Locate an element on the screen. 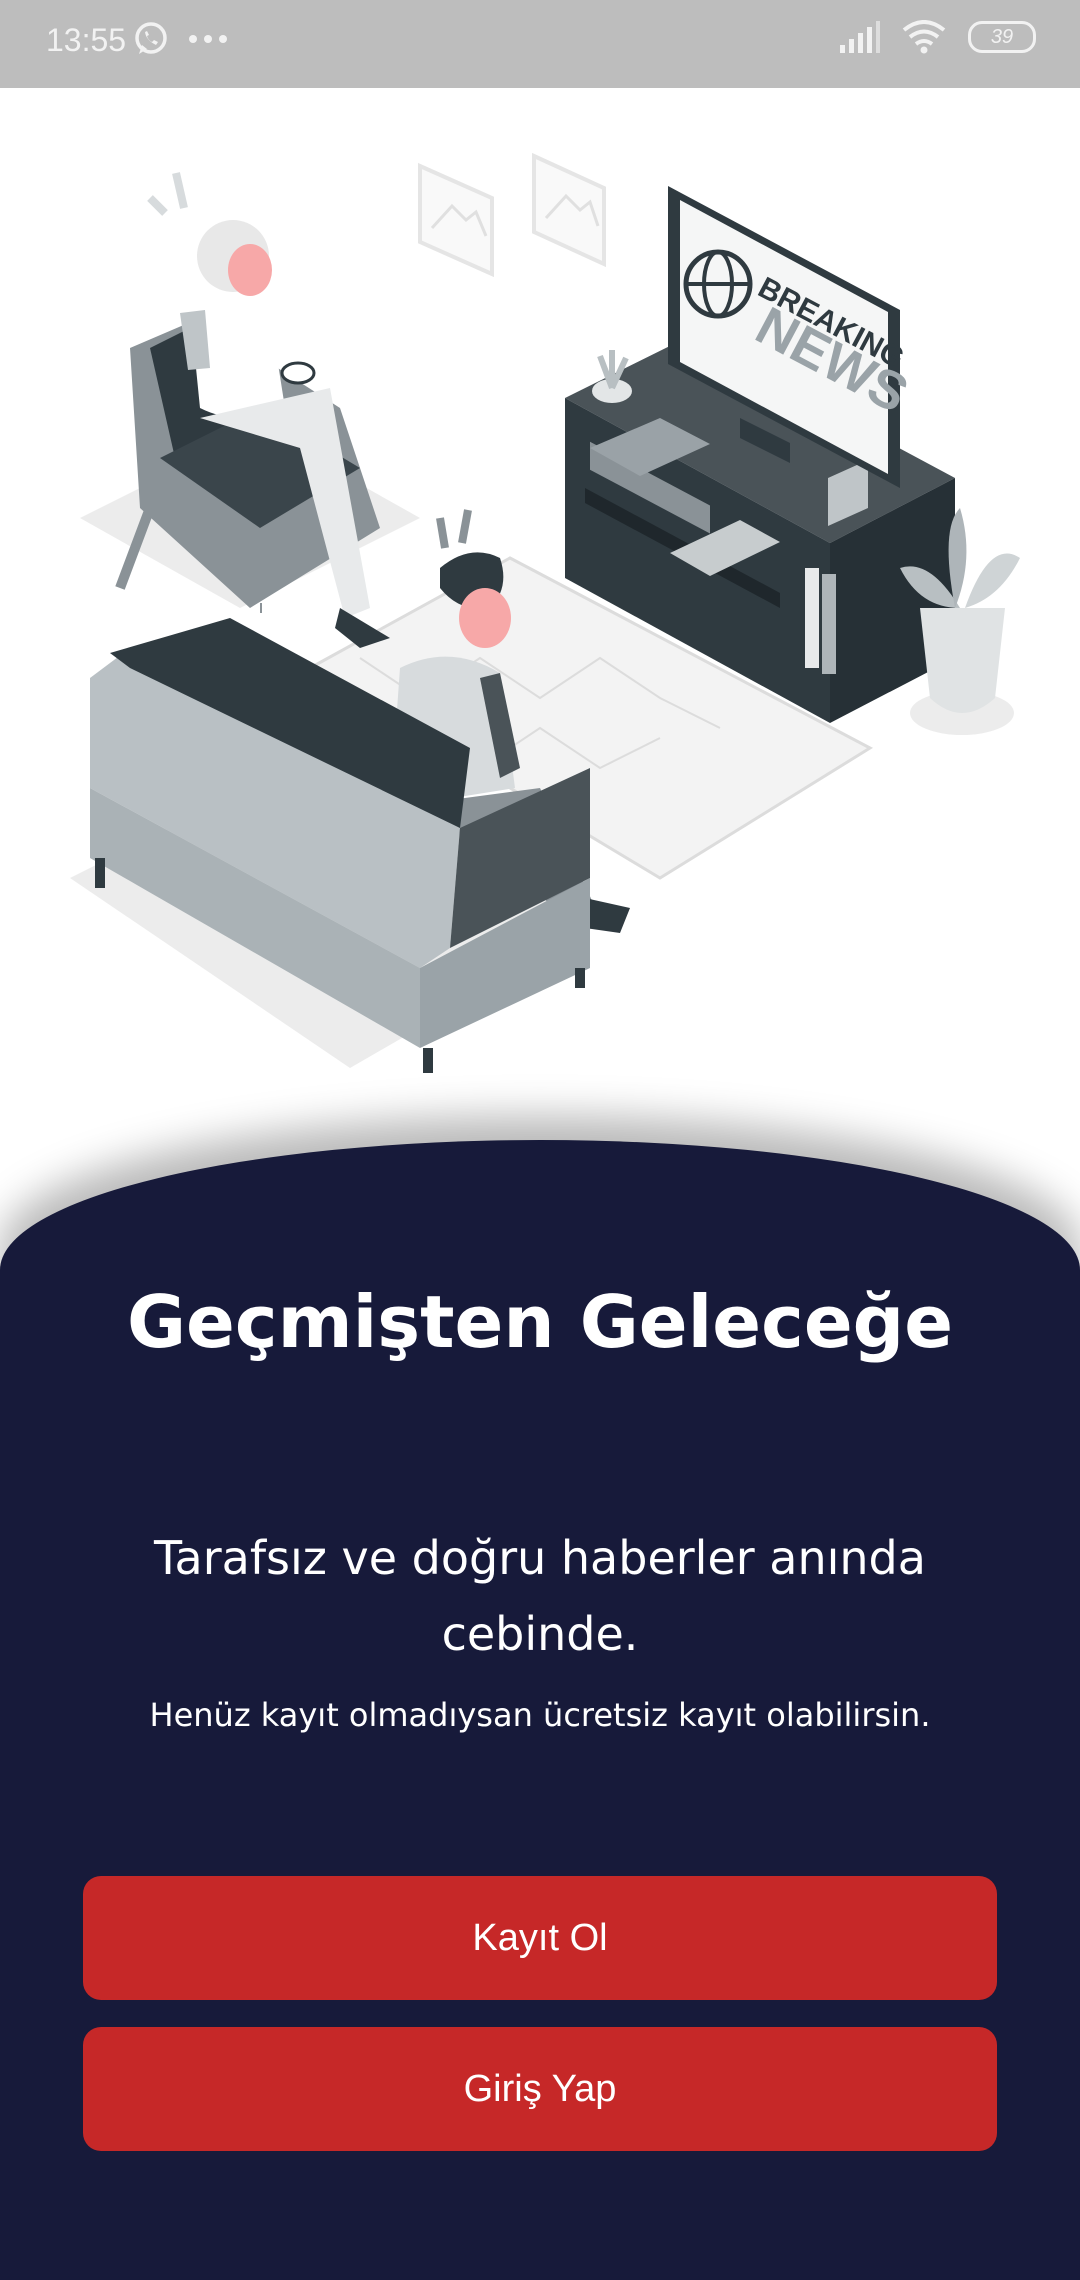 The image size is (1080, 2280). battery-level: 39 is located at coordinates (1002, 36).